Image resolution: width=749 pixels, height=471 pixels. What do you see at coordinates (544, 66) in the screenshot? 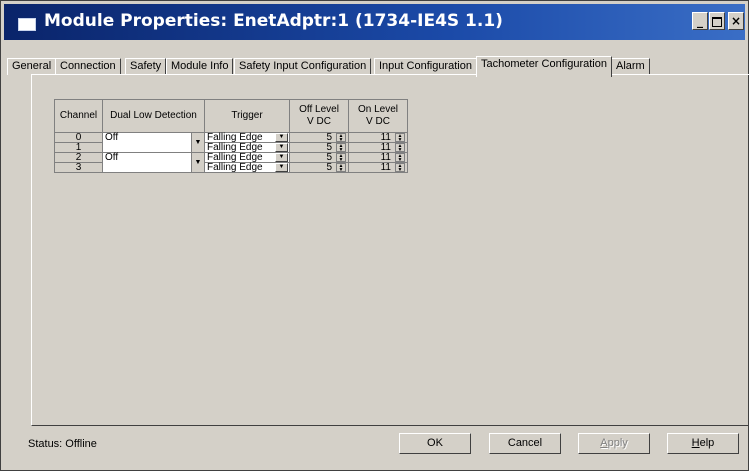
I see `tab-tachometer-configuration: Tachometer Configuration` at bounding box center [544, 66].